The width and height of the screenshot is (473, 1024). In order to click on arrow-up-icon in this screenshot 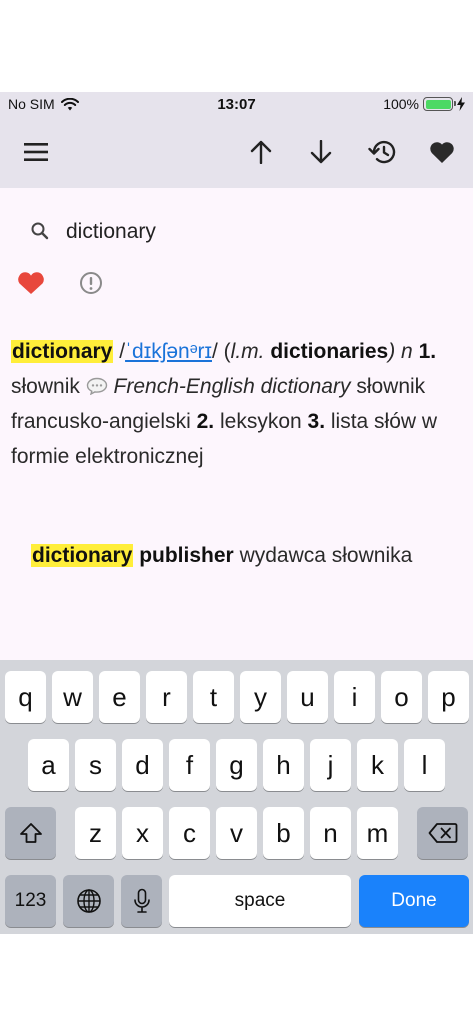, I will do `click(261, 152)`.